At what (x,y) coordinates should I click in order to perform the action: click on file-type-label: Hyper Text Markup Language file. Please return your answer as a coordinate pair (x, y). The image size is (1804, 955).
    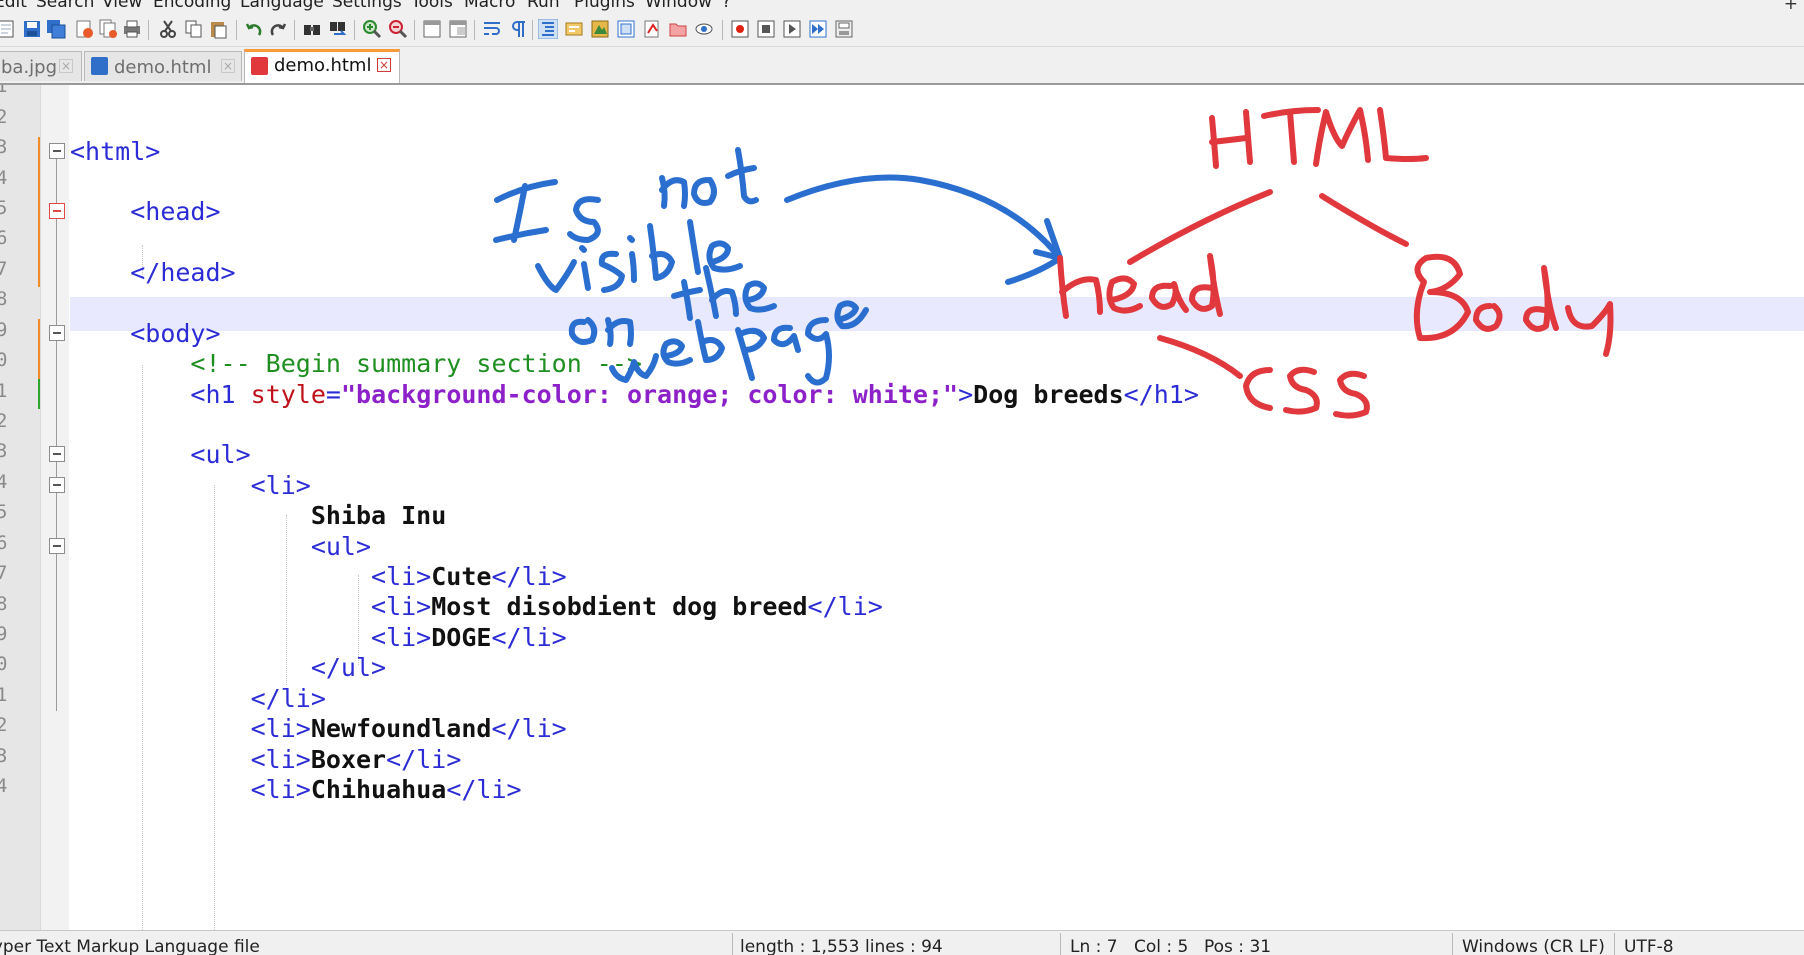
    Looking at the image, I should click on (130, 946).